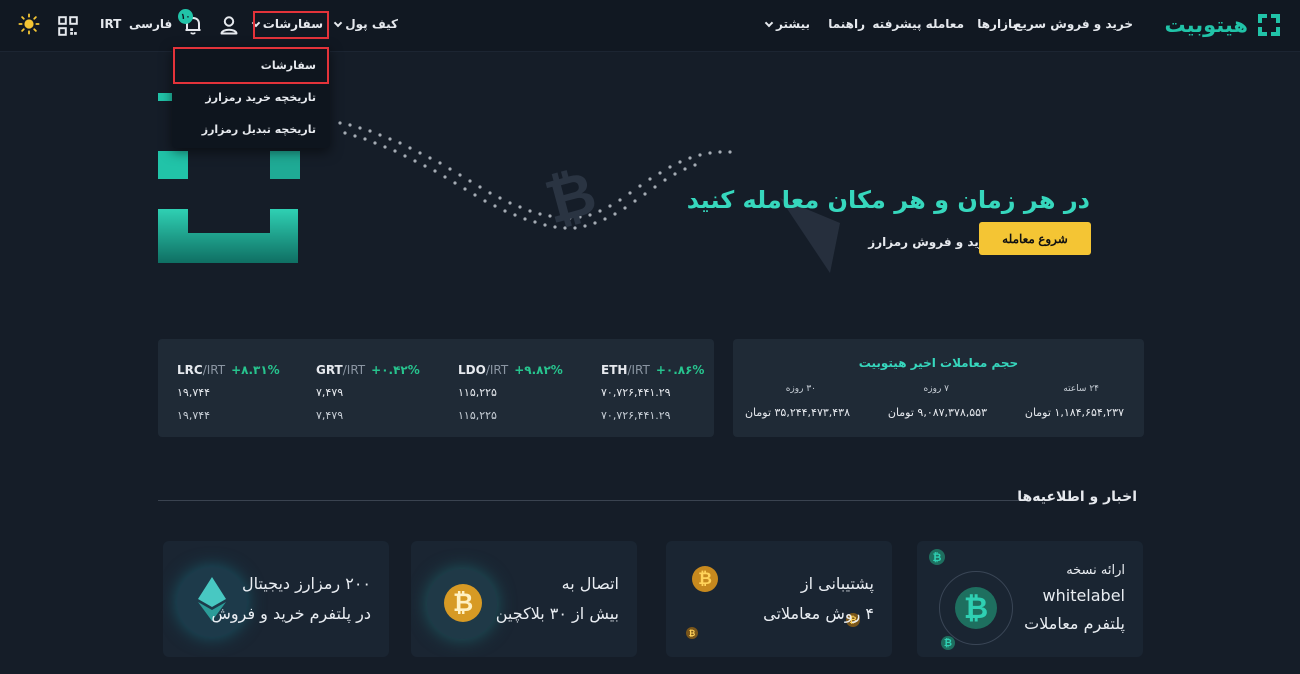  I want to click on stat-period-24h: ۲۴ ساعته, so click(1081, 389).